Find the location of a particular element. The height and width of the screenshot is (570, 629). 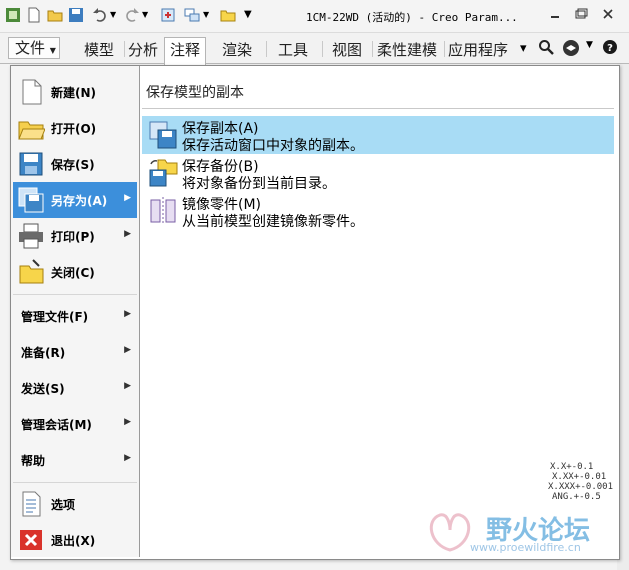

printer-icon is located at coordinates (31, 236).